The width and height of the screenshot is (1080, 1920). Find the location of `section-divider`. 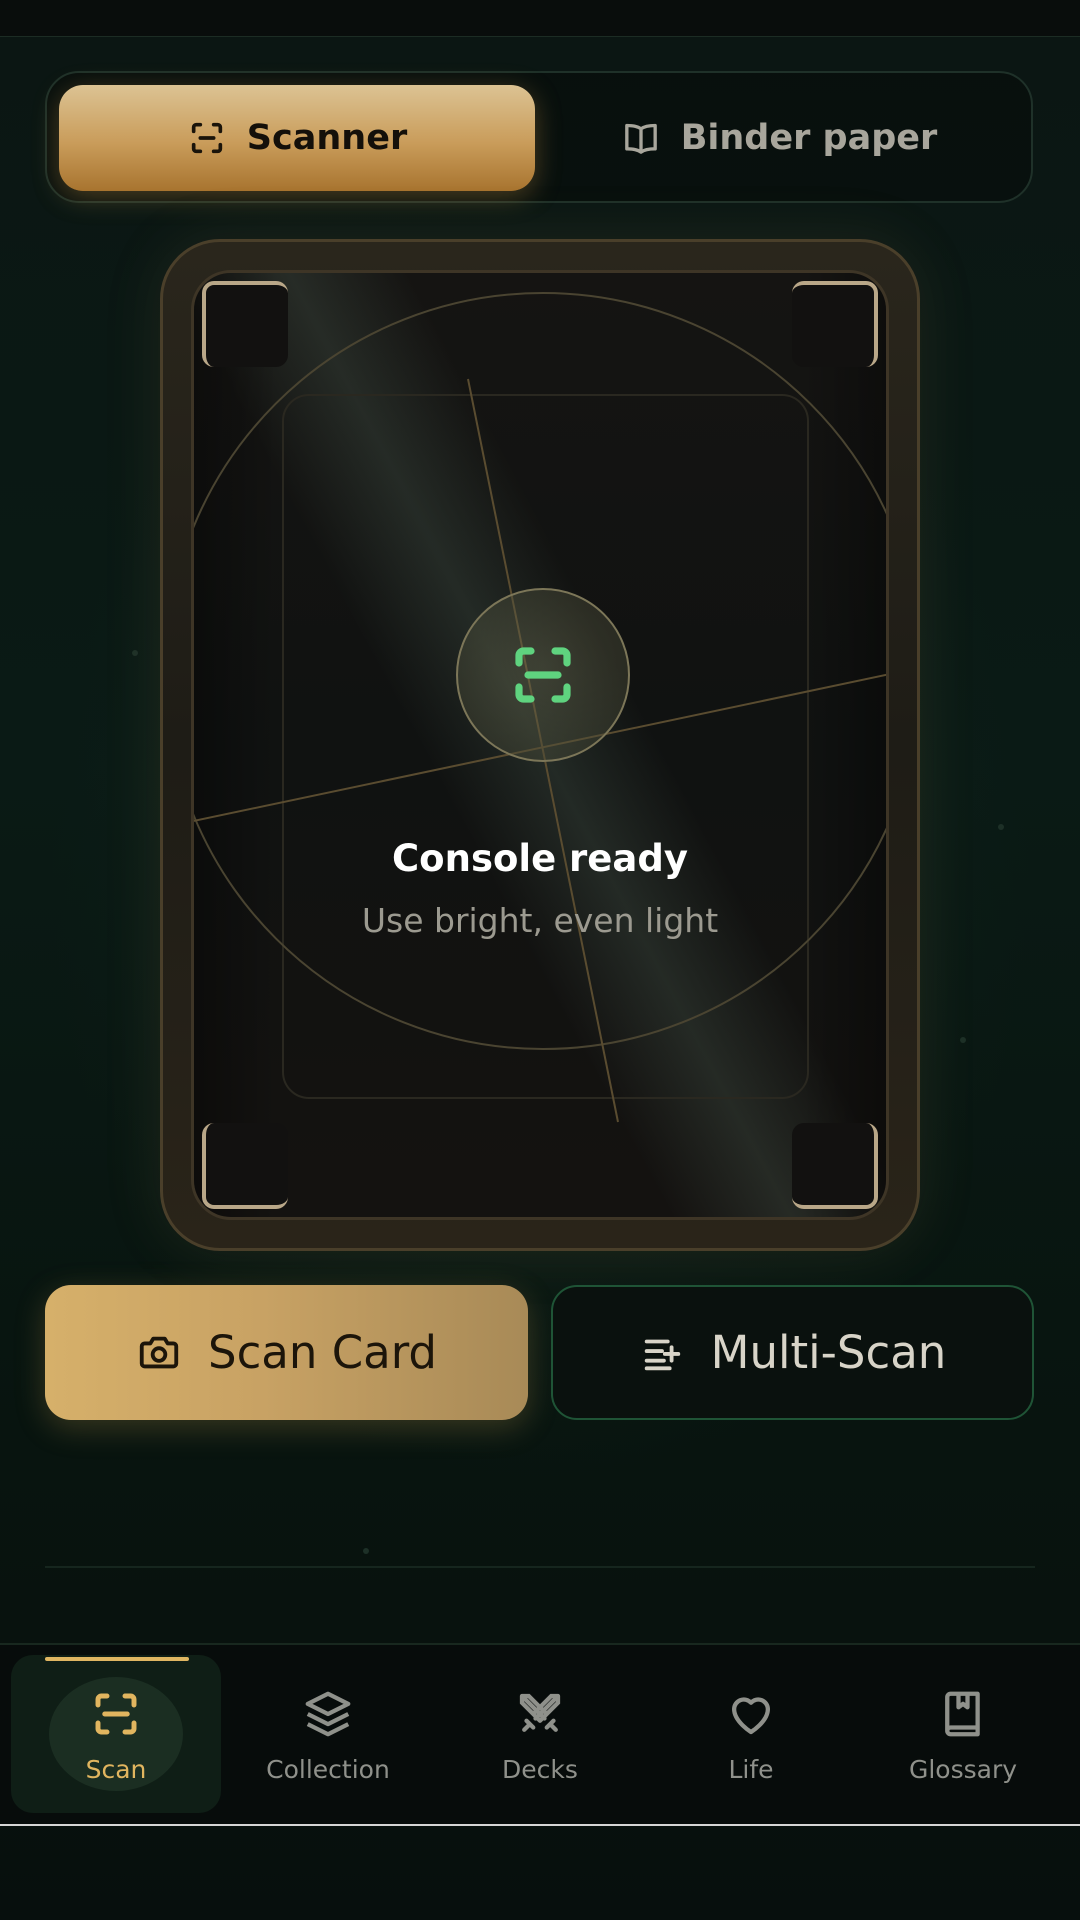

section-divider is located at coordinates (540, 1567).